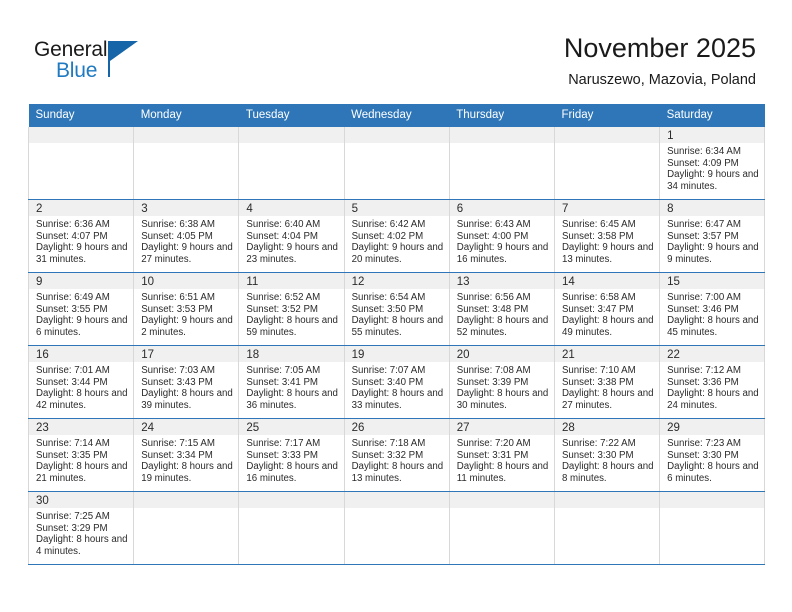  I want to click on sunrise-text: Sunrise: 7:08 AM, so click(493, 370).